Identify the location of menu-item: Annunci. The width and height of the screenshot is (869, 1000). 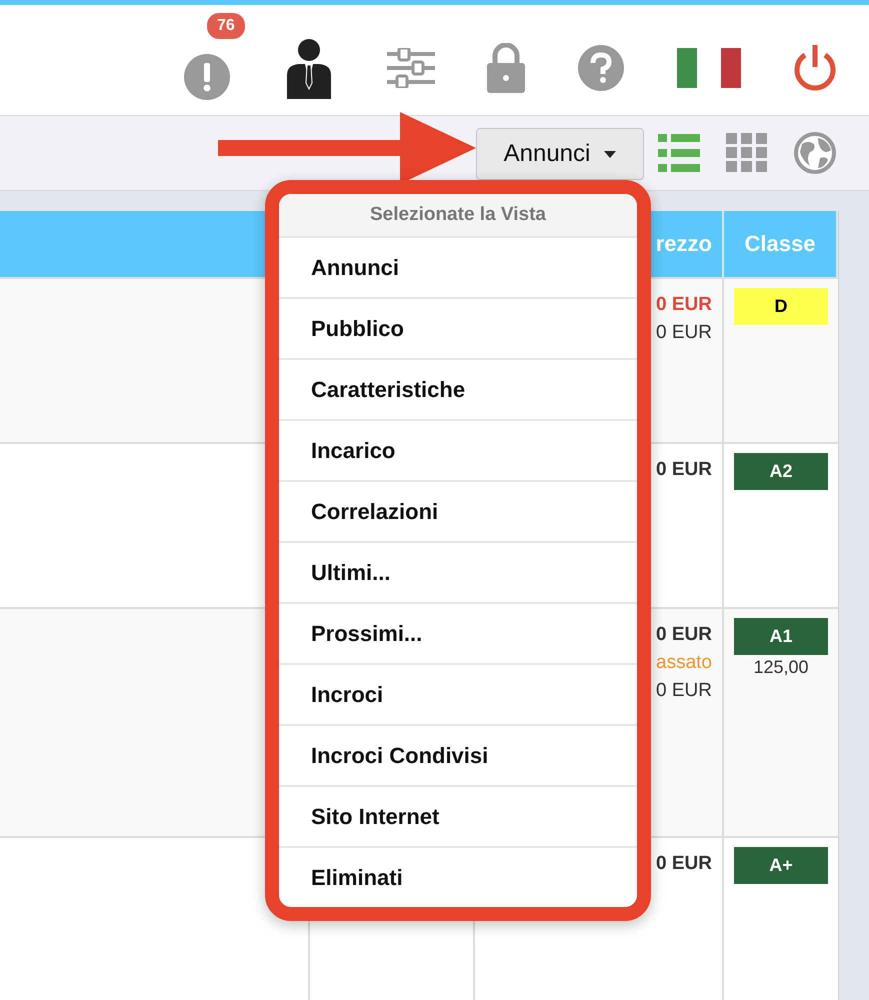
(458, 266).